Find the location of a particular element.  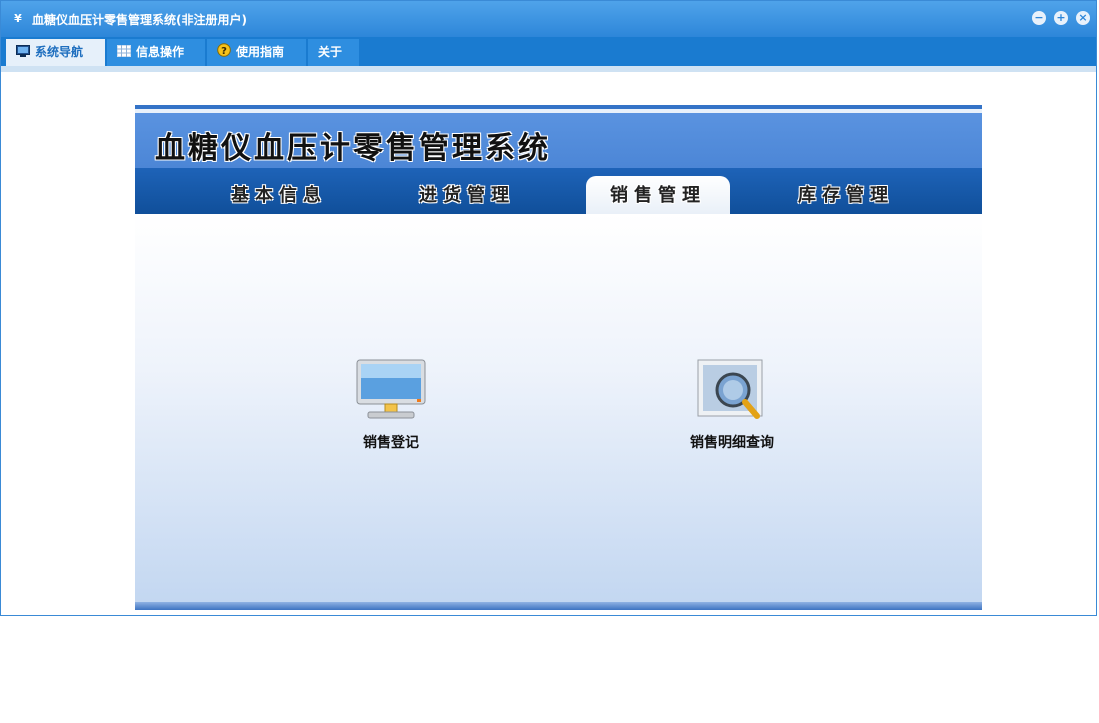

menu-tab-label: 系统导航 is located at coordinates (59, 52).